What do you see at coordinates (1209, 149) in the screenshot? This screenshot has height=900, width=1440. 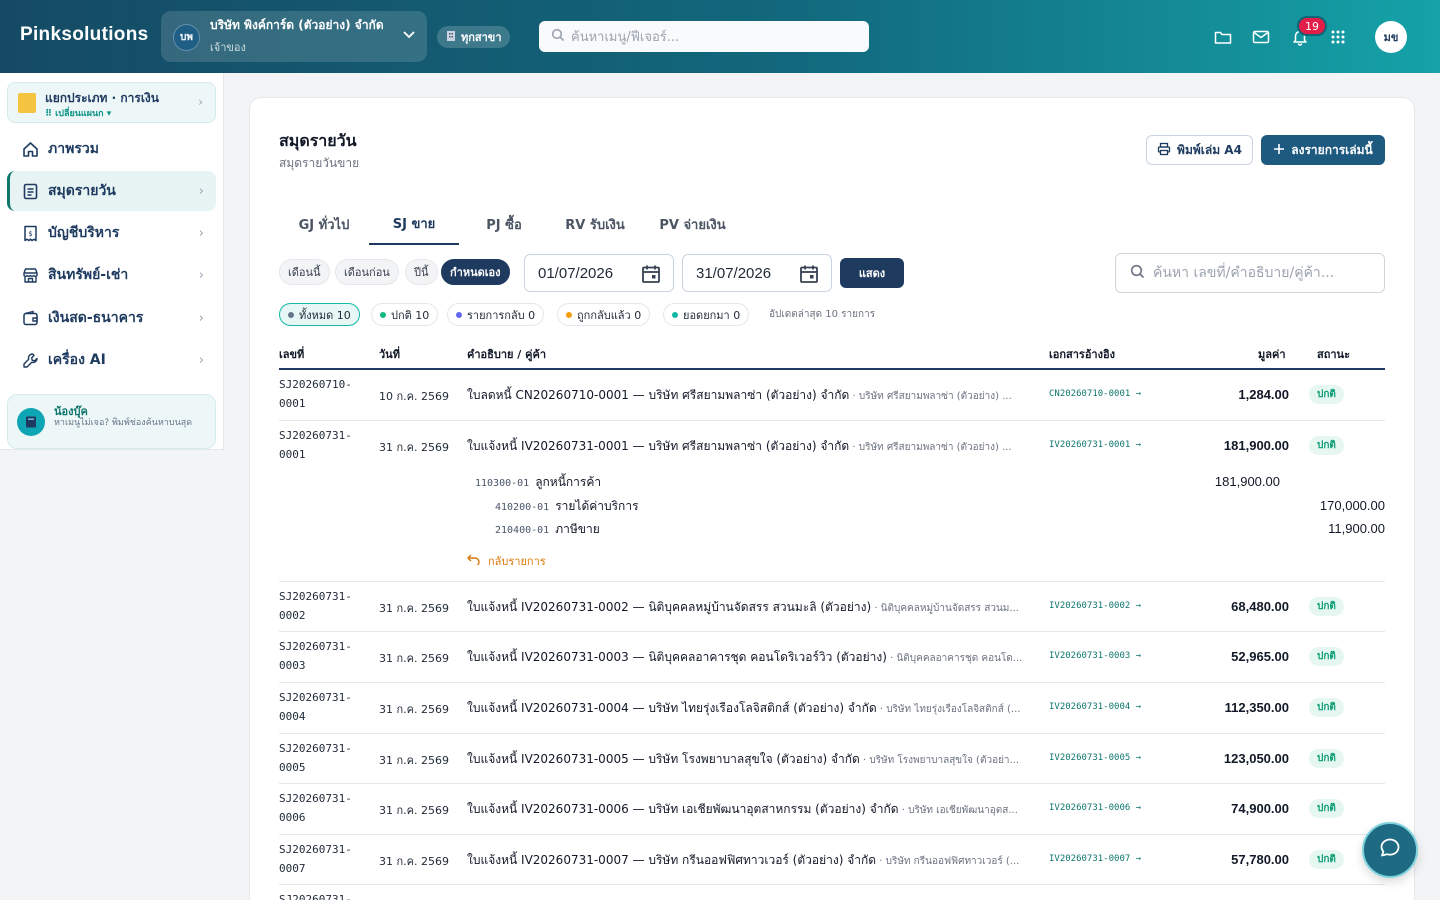 I see `print-label: พิมพ์เล่ม A4` at bounding box center [1209, 149].